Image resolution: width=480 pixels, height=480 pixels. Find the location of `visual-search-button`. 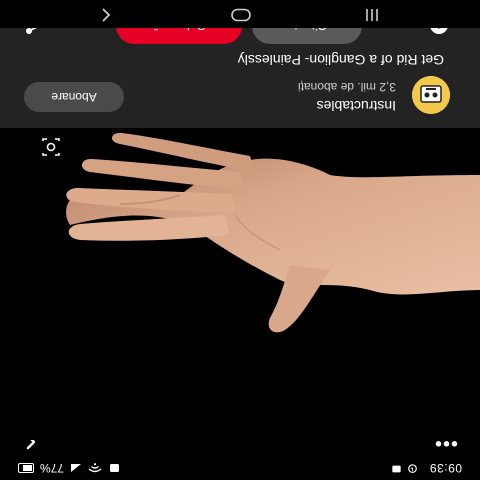

visual-search-button is located at coordinates (51, 147).